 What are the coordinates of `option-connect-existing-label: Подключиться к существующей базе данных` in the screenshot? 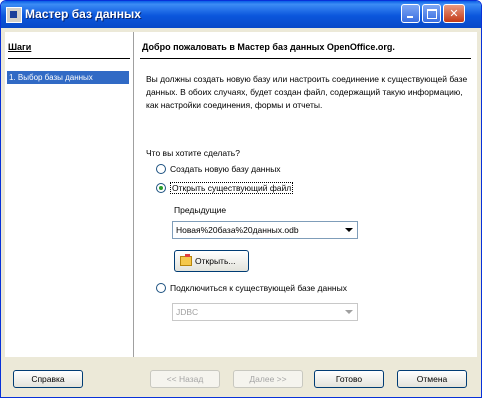 It's located at (258, 288).